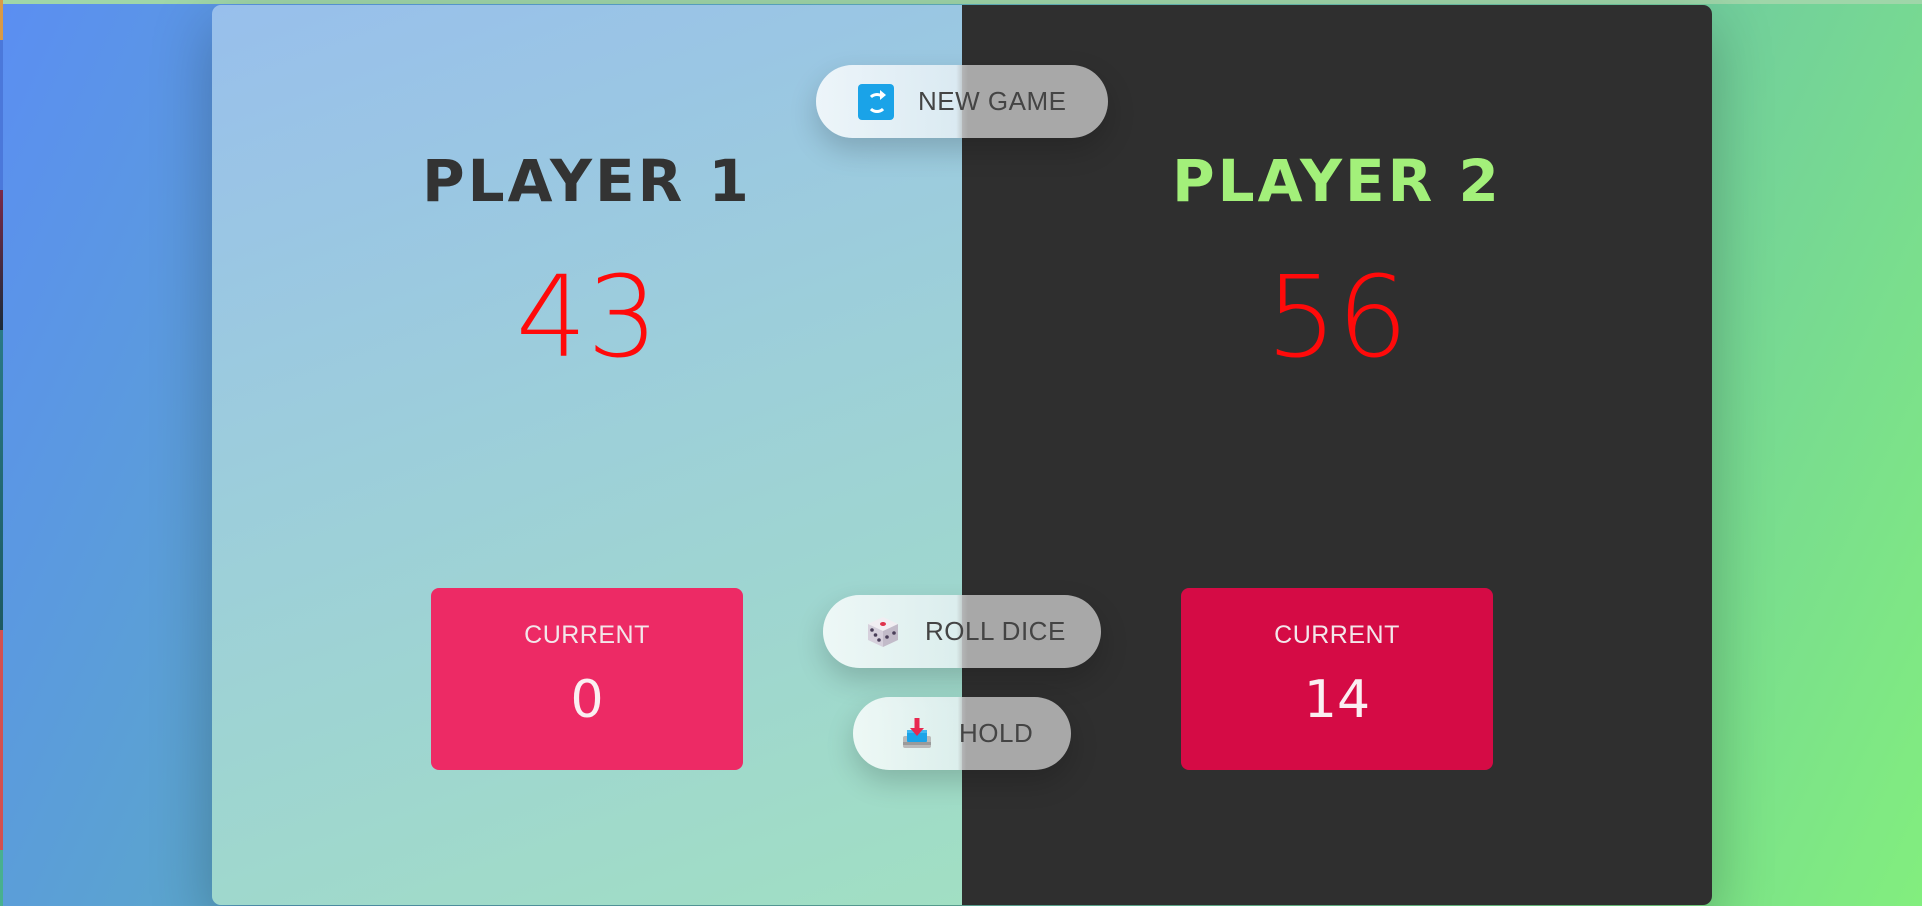 The image size is (1922, 906). What do you see at coordinates (1337, 700) in the screenshot?
I see `player-2-current-score: 14` at bounding box center [1337, 700].